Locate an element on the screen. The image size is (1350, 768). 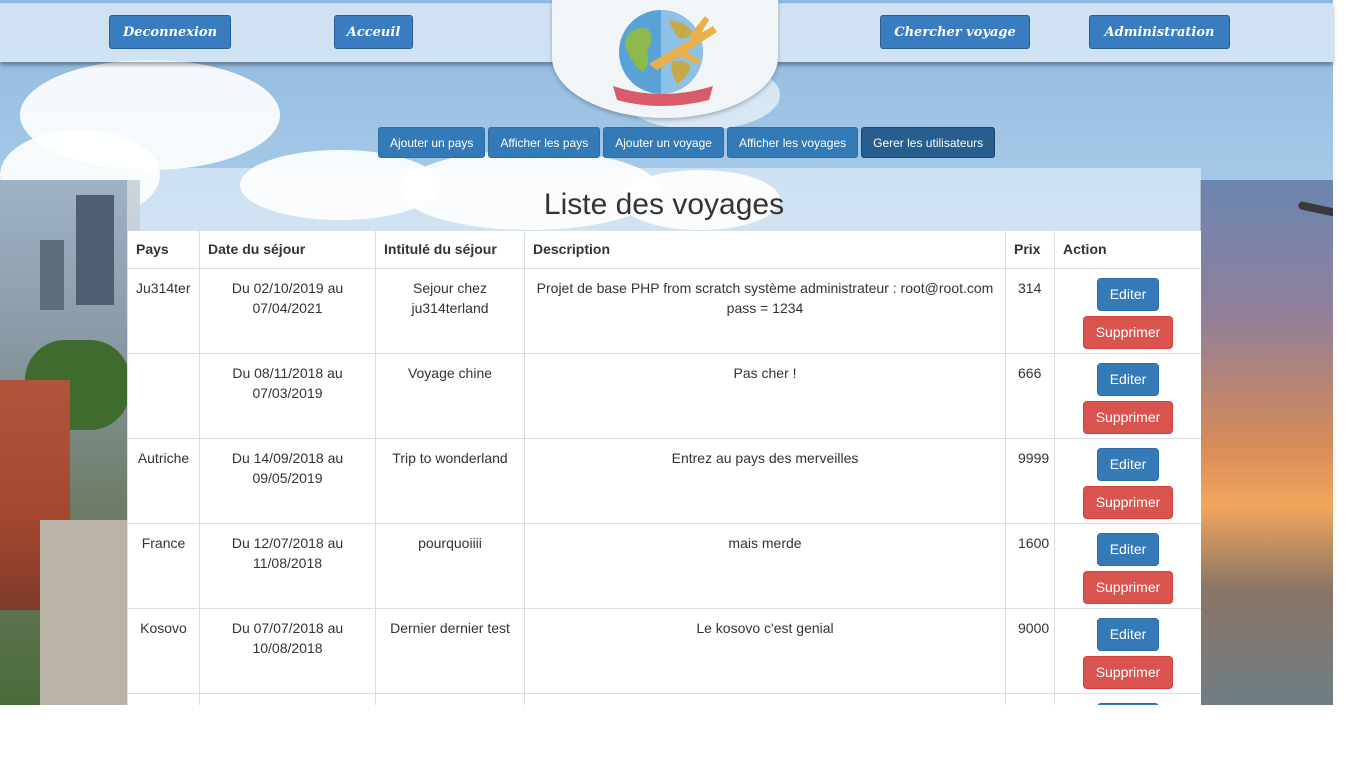
tower-illustration is located at coordinates (95, 250).